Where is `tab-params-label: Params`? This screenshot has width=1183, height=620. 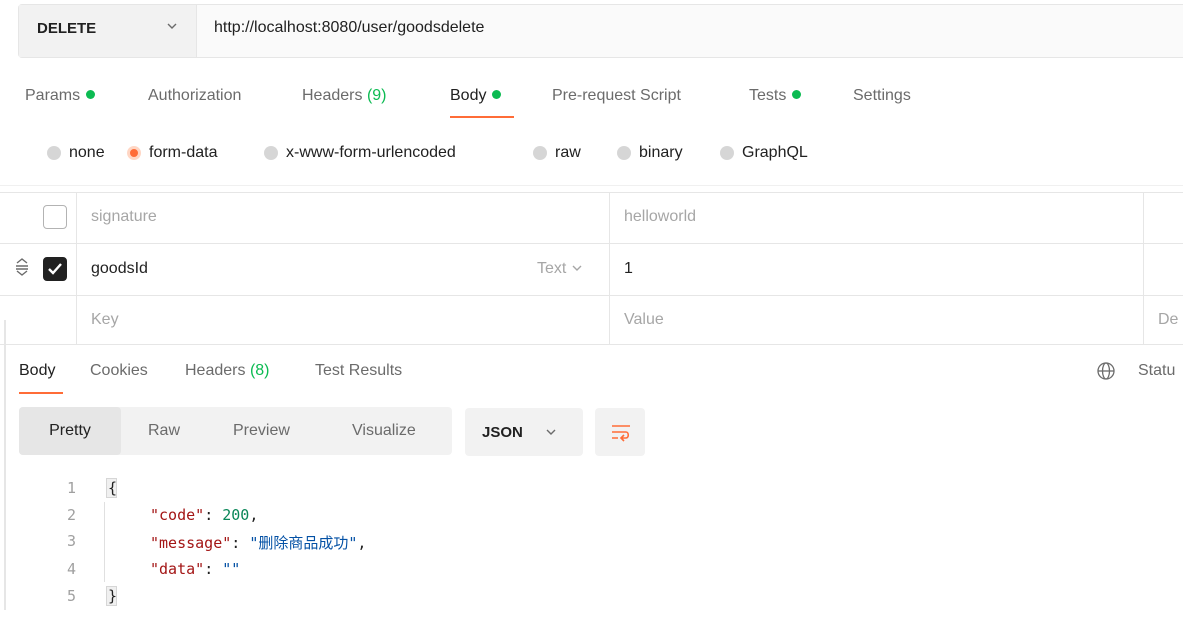 tab-params-label: Params is located at coordinates (53, 95).